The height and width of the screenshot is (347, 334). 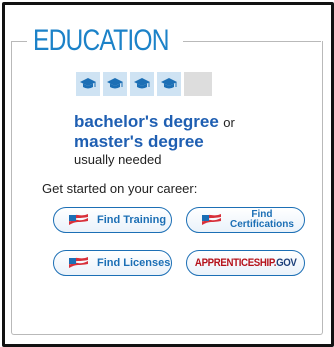 What do you see at coordinates (120, 188) in the screenshot?
I see `career-prompt: Get started on your career:` at bounding box center [120, 188].